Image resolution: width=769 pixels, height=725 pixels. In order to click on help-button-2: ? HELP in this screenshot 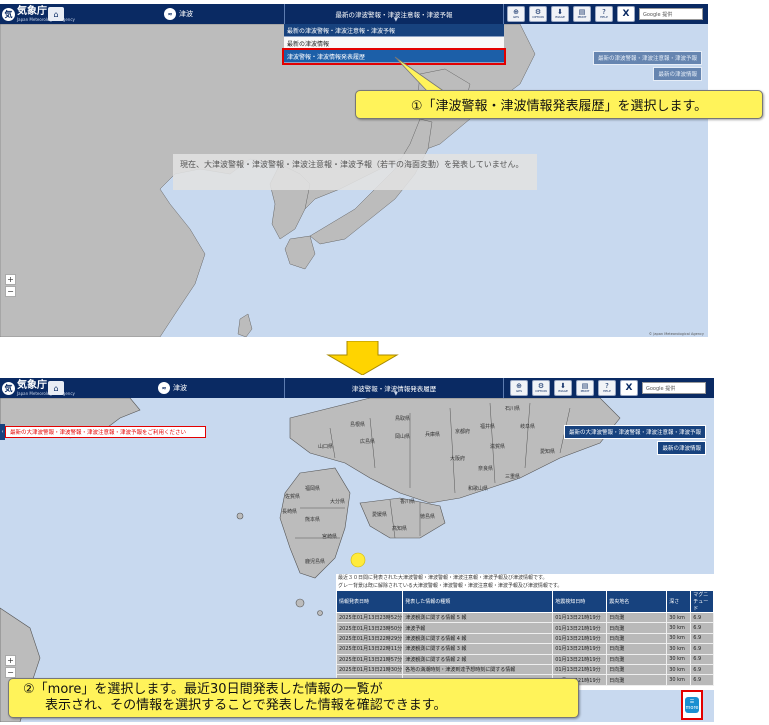, I will do `click(607, 388)`.